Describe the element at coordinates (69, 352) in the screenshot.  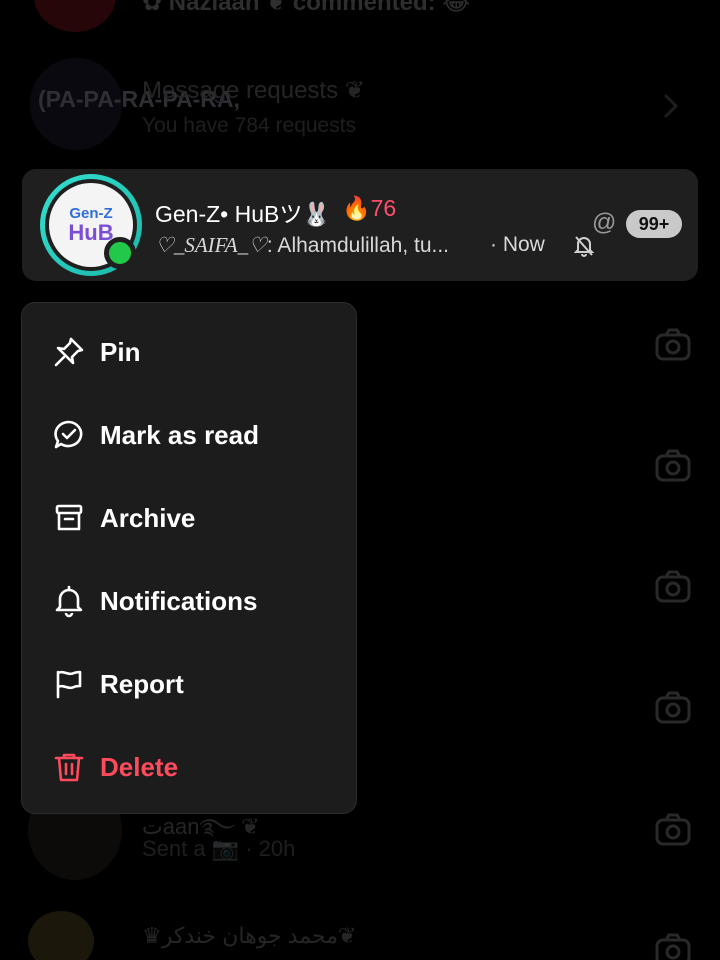
I see `pin-icon` at that location.